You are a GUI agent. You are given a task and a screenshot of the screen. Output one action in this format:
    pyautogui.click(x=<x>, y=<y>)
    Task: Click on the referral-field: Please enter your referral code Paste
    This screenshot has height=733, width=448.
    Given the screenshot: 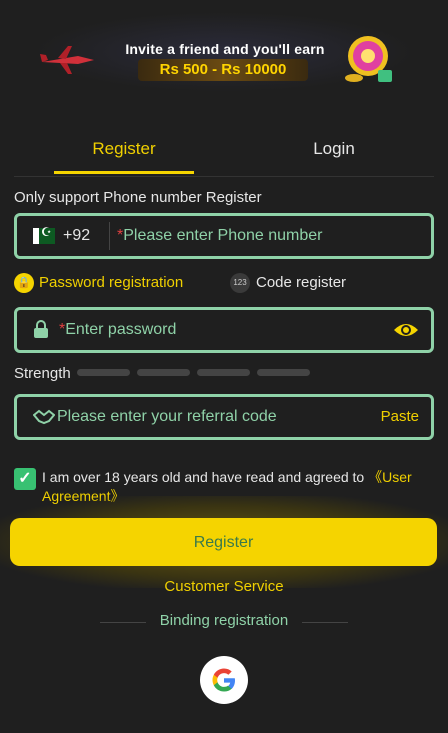 What is the action you would take?
    pyautogui.click(x=224, y=417)
    